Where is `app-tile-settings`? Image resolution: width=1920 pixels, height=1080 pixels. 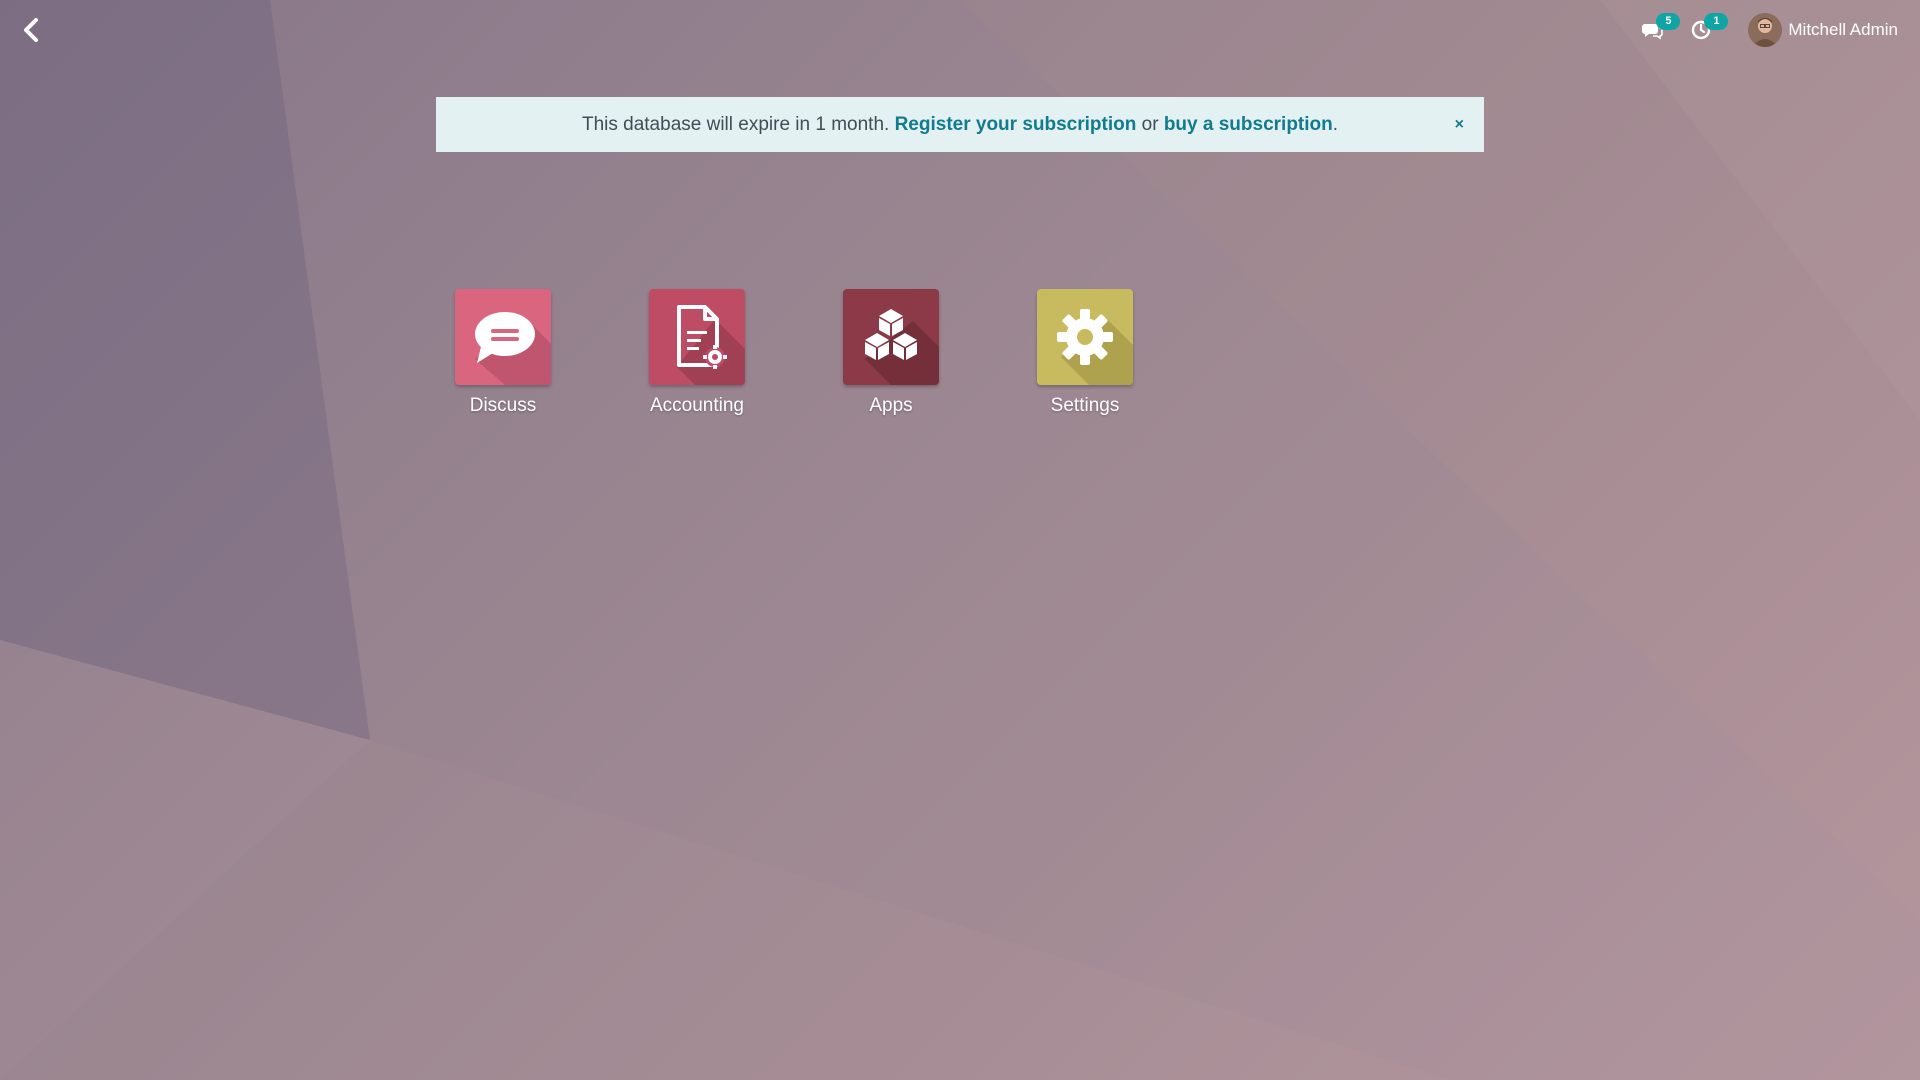
app-tile-settings is located at coordinates (1085, 337).